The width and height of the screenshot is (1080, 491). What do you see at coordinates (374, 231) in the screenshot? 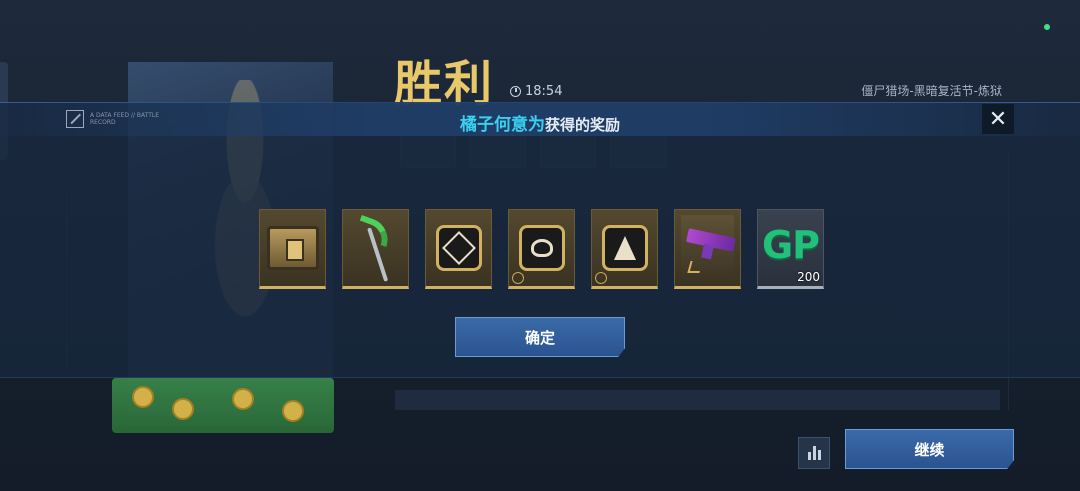
I see `scythe-icon` at bounding box center [374, 231].